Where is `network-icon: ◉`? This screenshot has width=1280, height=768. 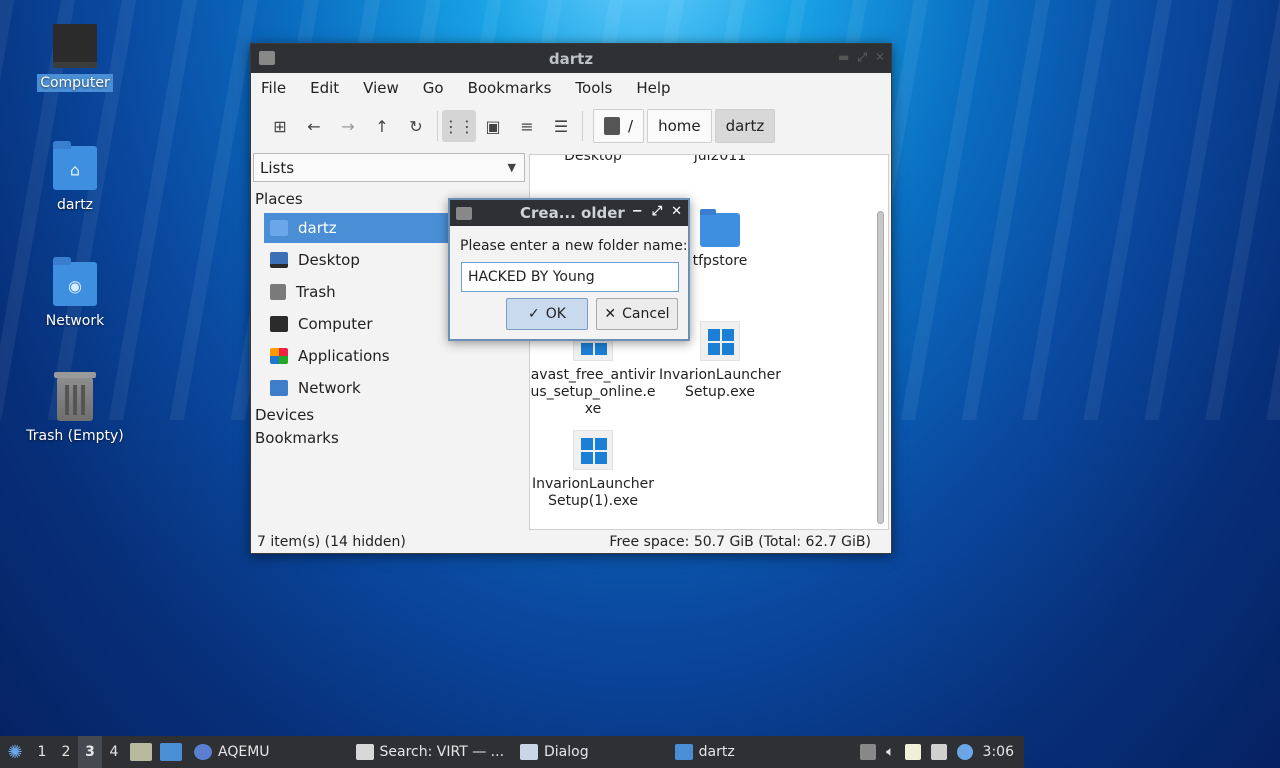
network-icon: ◉ is located at coordinates (75, 281).